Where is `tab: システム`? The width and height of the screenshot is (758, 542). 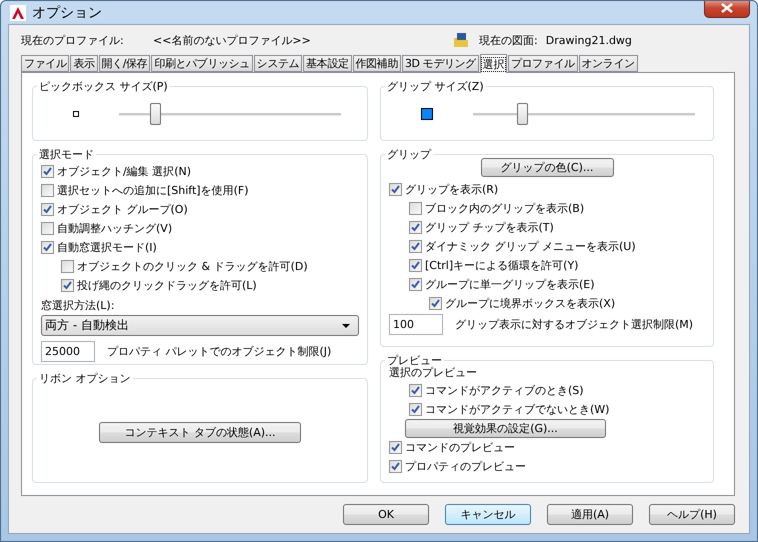
tab: システム is located at coordinates (278, 63).